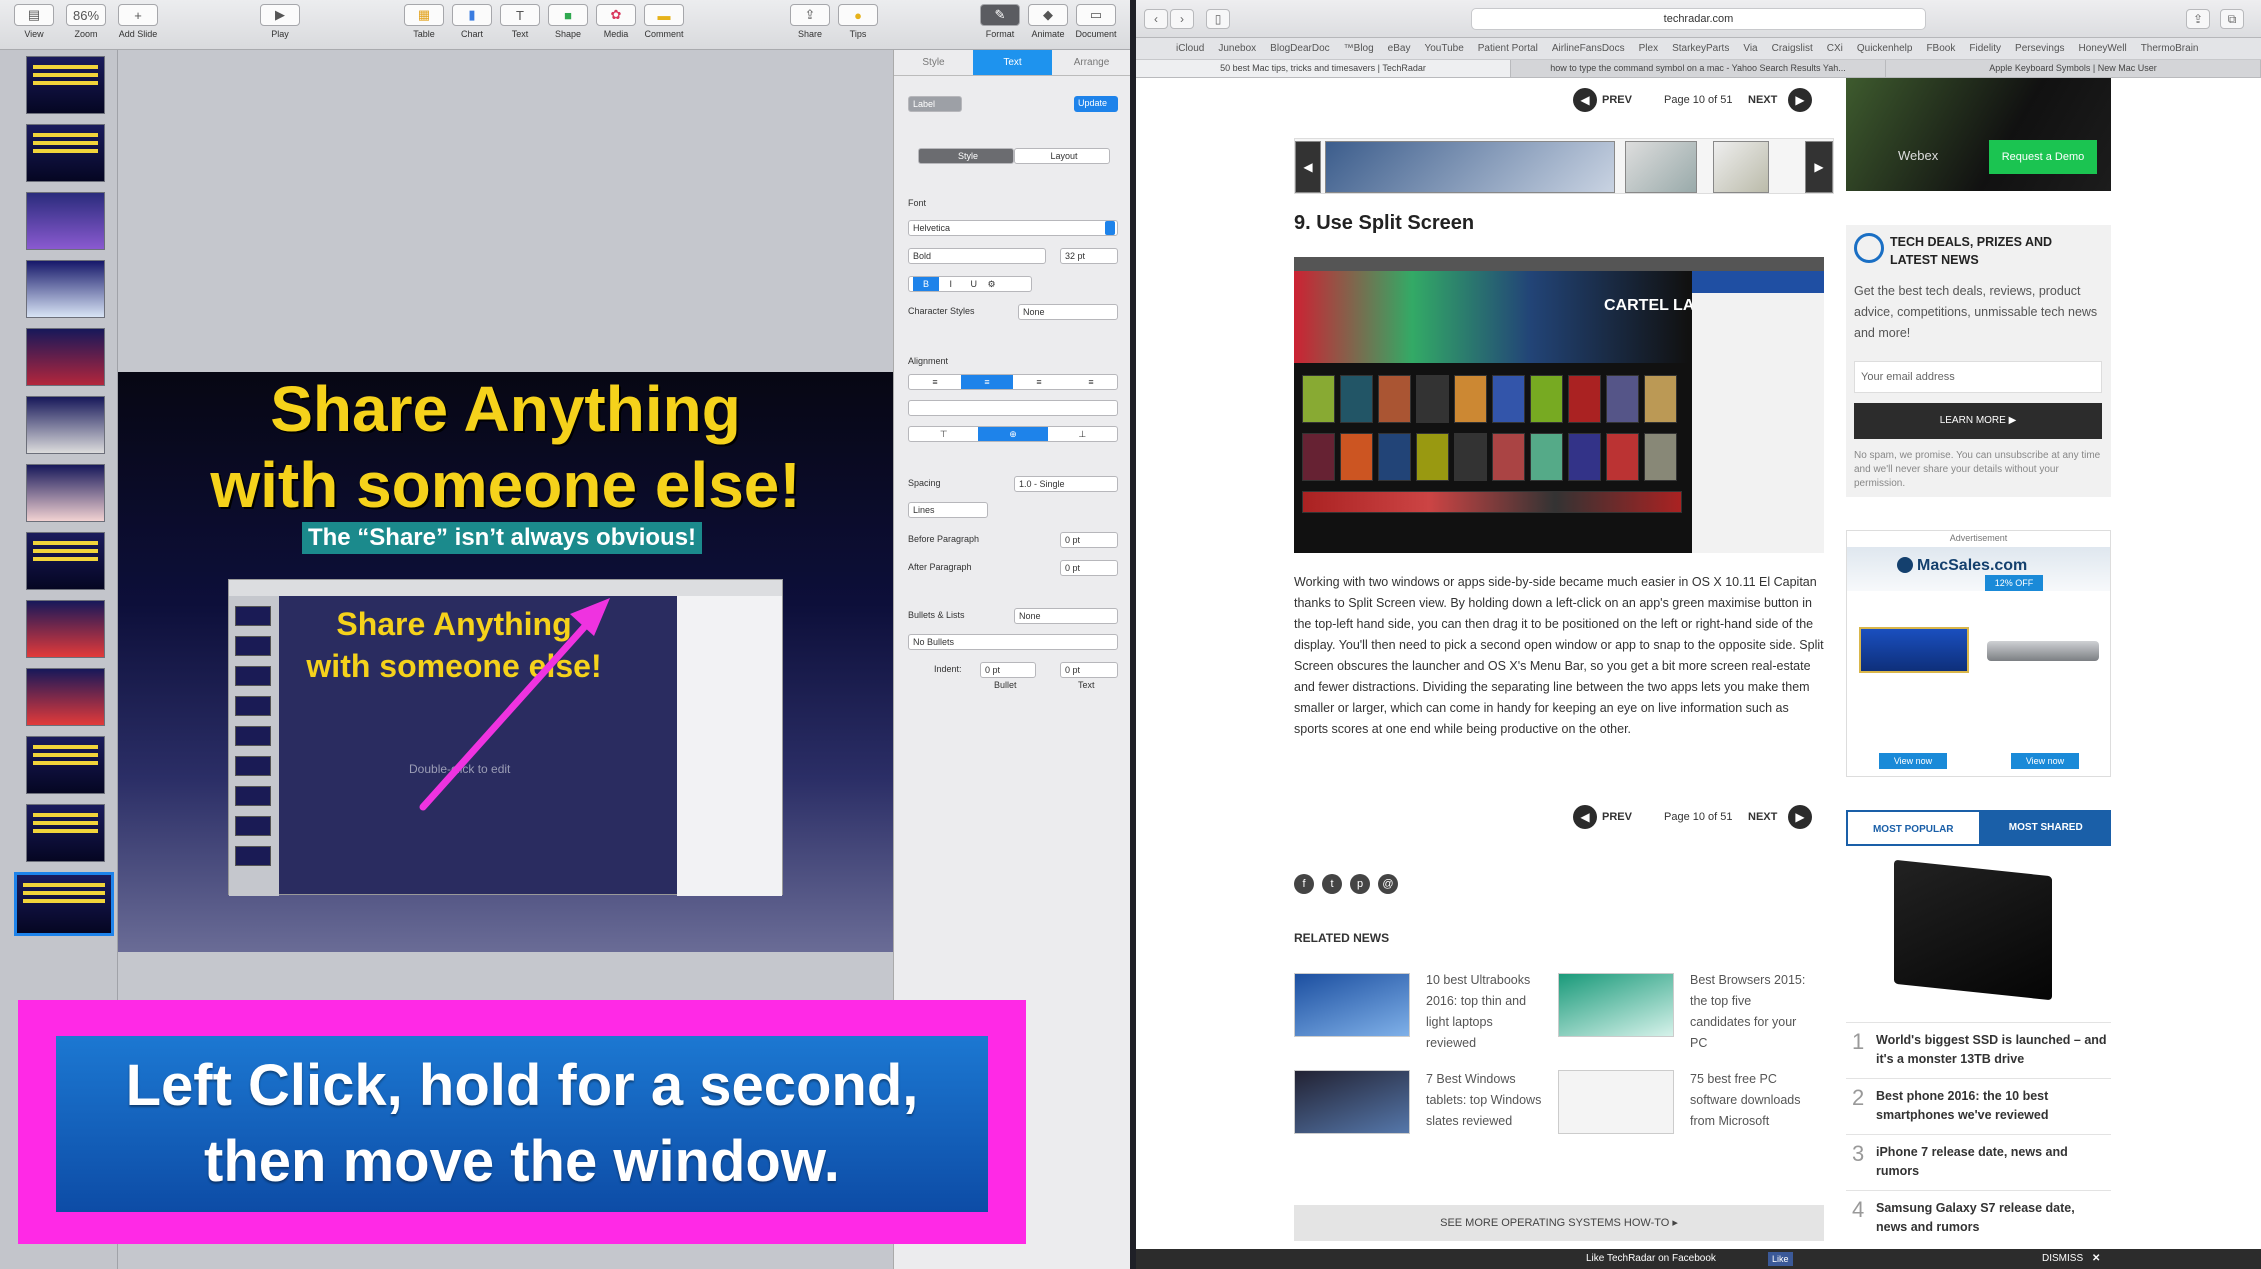 The image size is (2261, 1269). I want to click on align-right-icon: ≡, so click(1039, 382).